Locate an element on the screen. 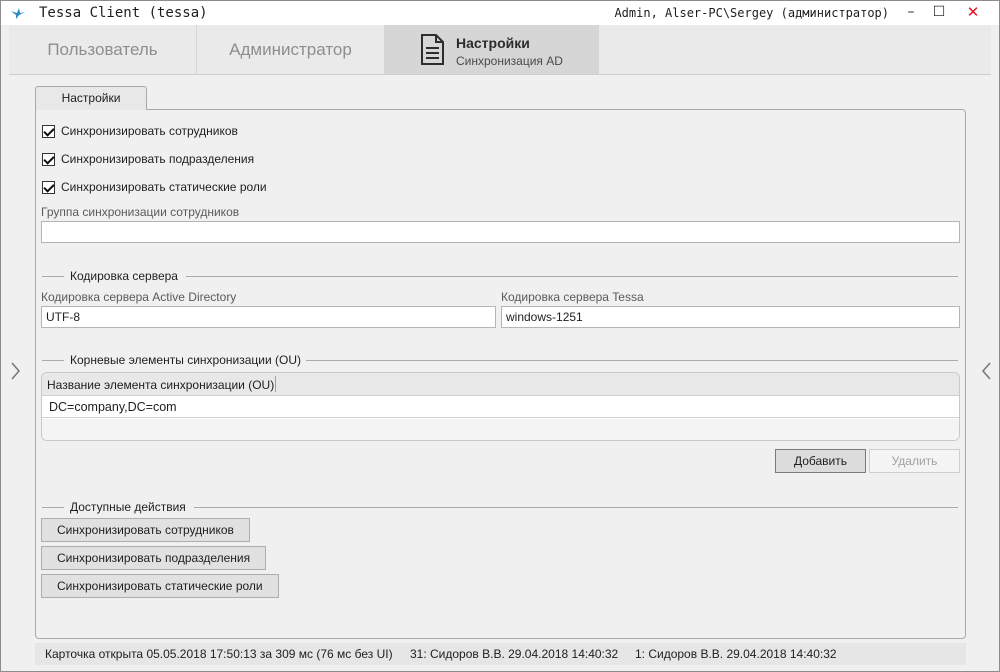 Image resolution: width=1000 pixels, height=672 pixels. tessa-encoding-label: Кодировка сервера Tessa is located at coordinates (572, 297).